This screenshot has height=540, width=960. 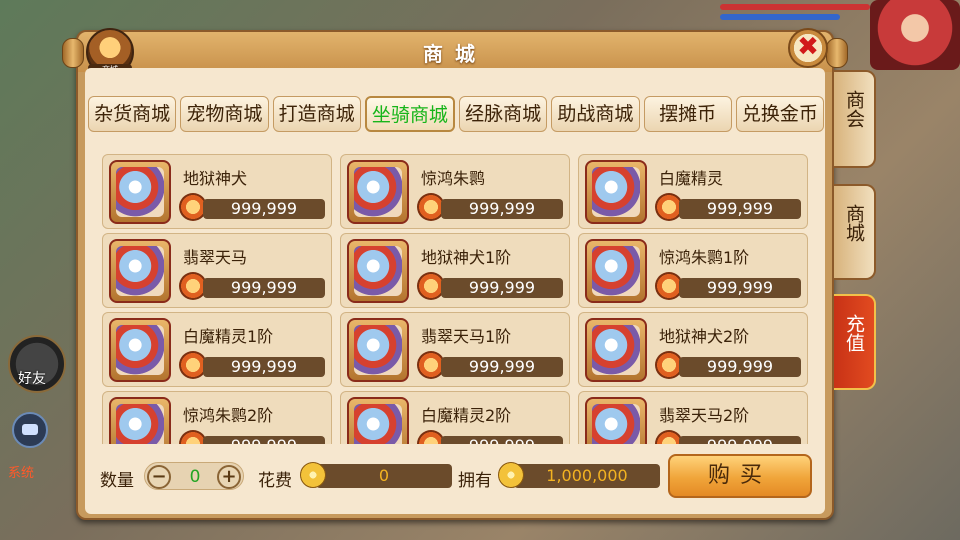 What do you see at coordinates (455, 270) in the screenshot?
I see `shop-item: 地狱神犬1阶 999,999` at bounding box center [455, 270].